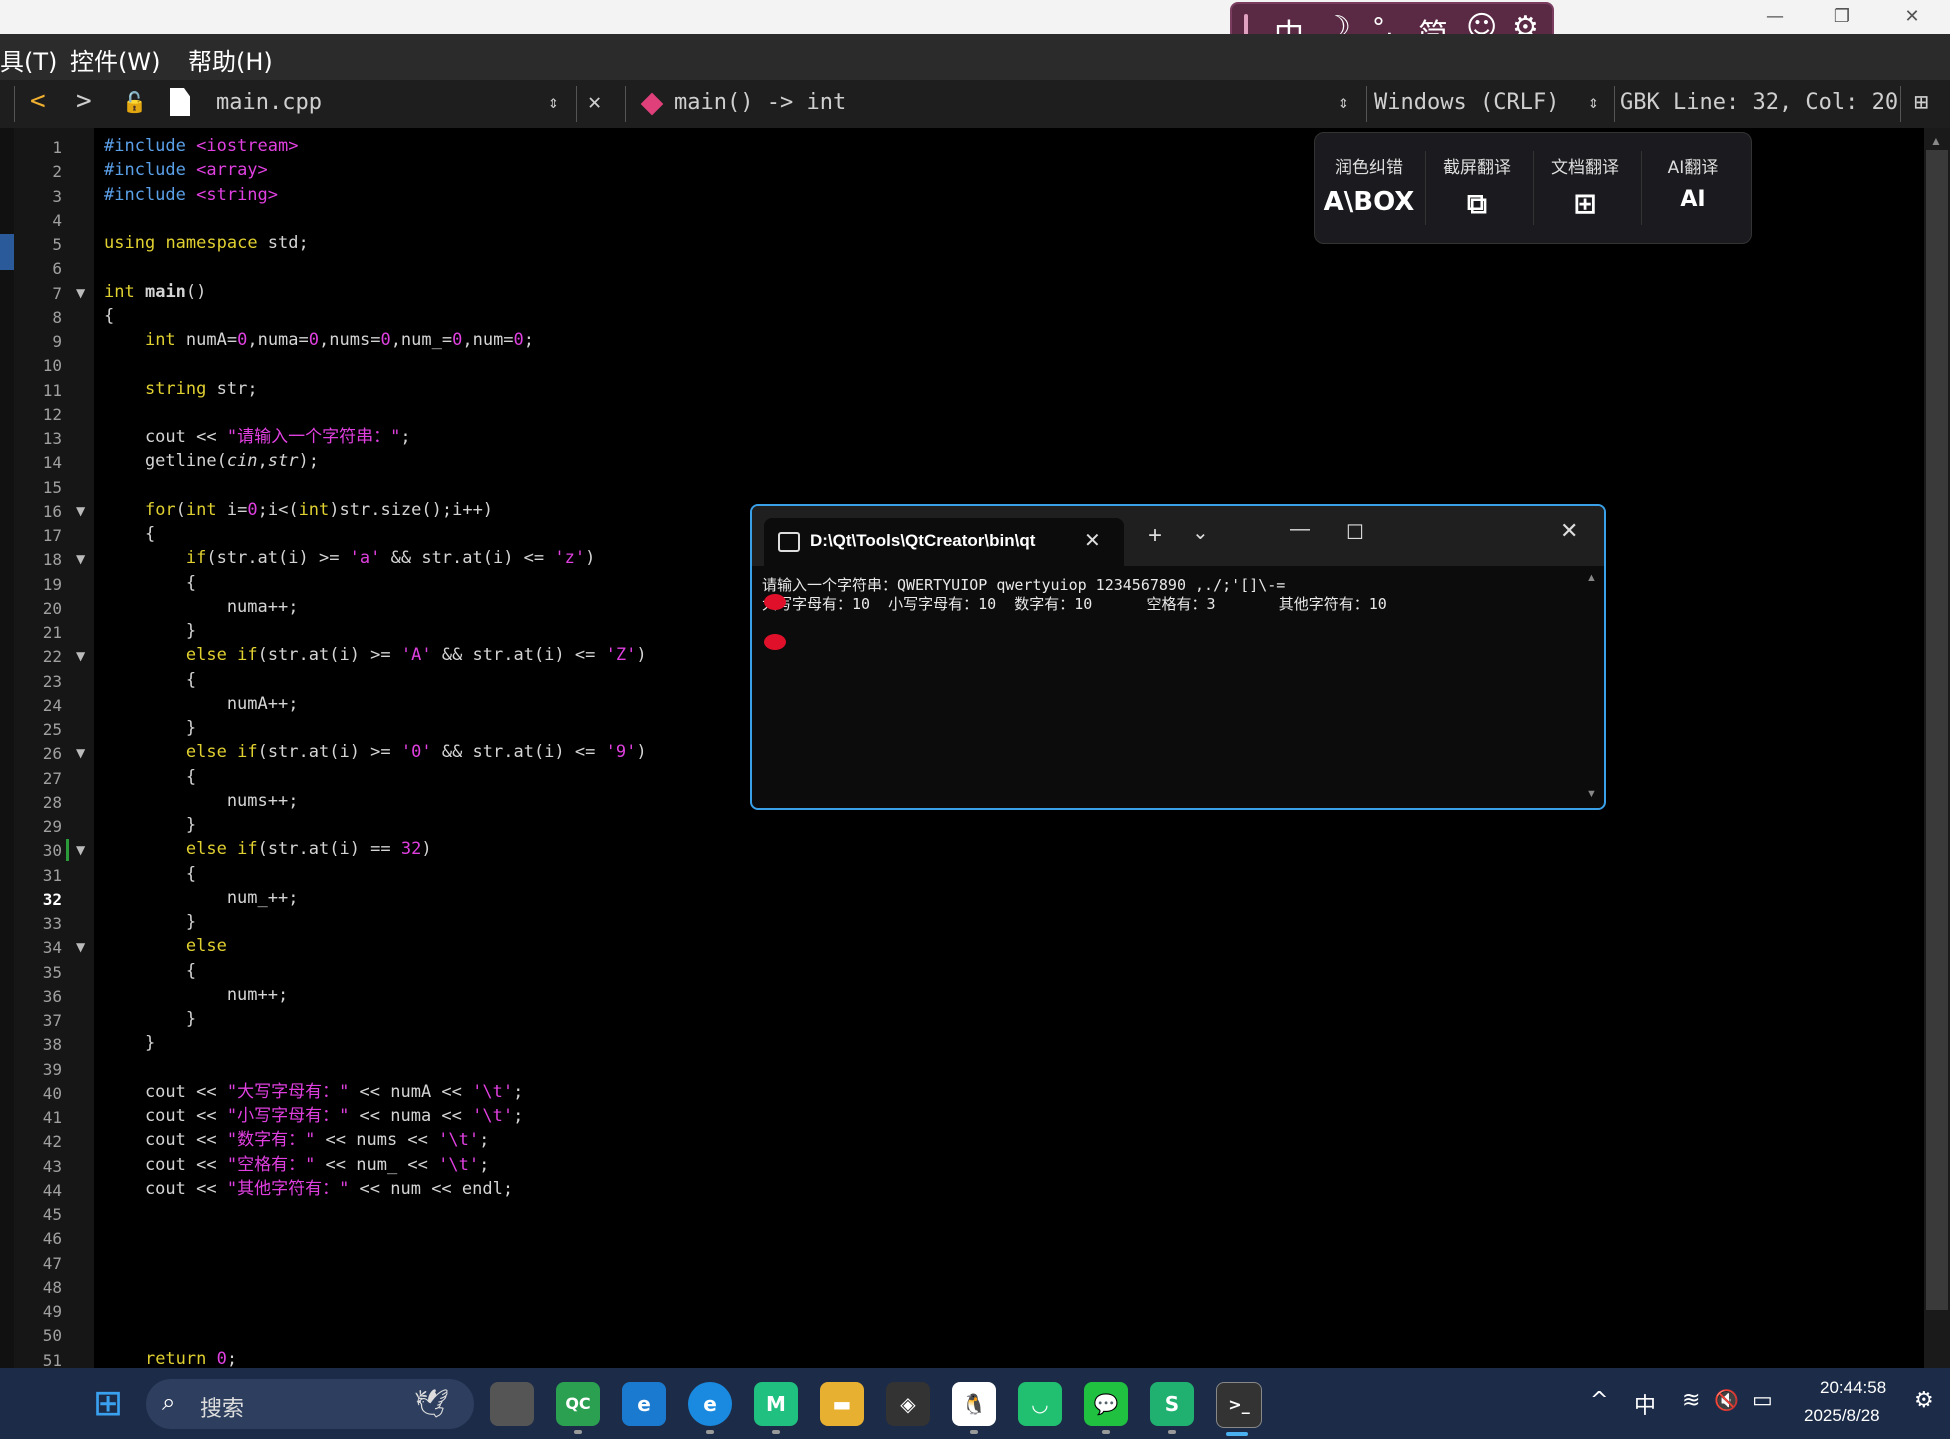  I want to click on wechat-icon: 💬, so click(1106, 1404).